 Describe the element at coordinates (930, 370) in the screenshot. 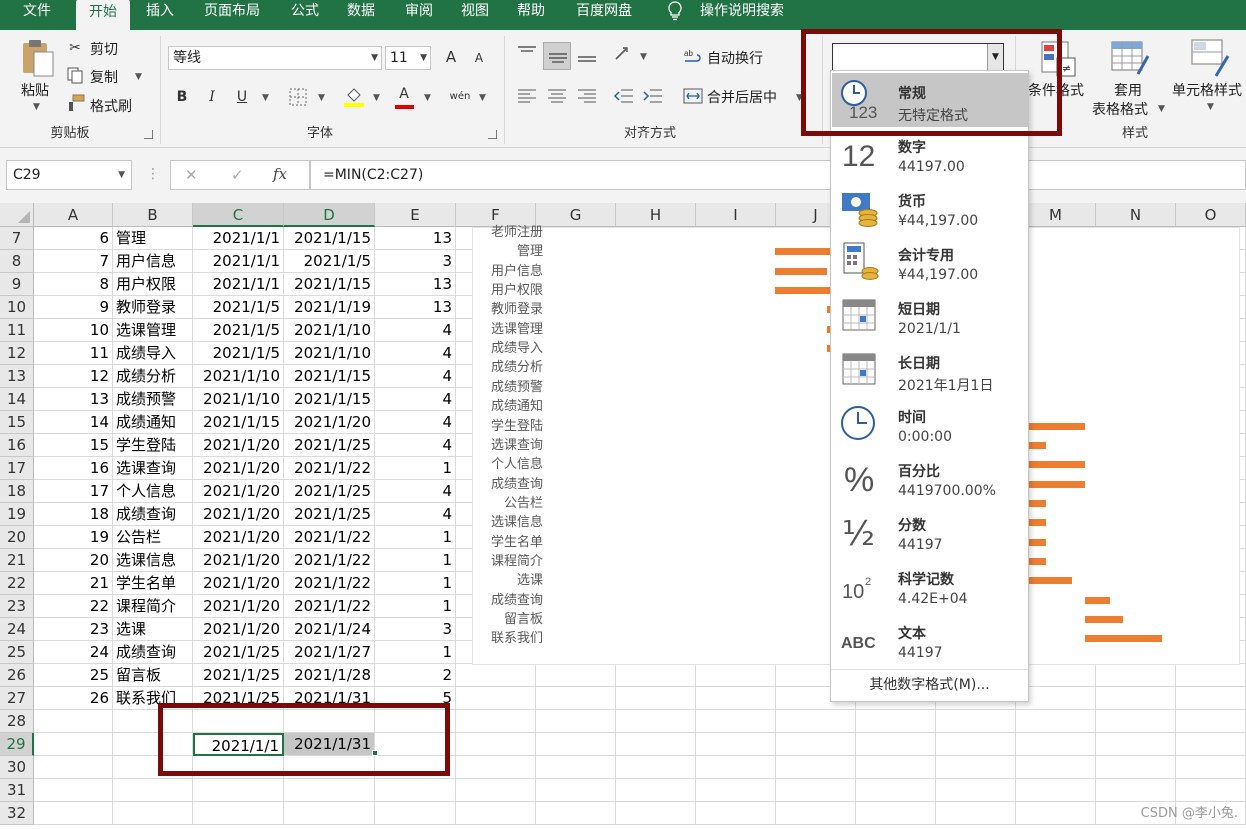

I see `format-long-date: 长日期 2021年1月1日` at that location.